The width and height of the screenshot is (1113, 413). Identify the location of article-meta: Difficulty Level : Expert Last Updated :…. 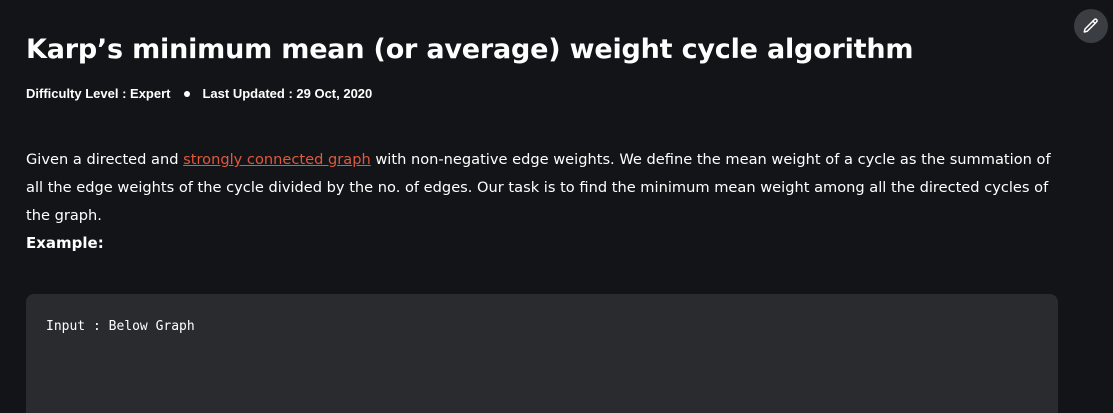
(199, 94).